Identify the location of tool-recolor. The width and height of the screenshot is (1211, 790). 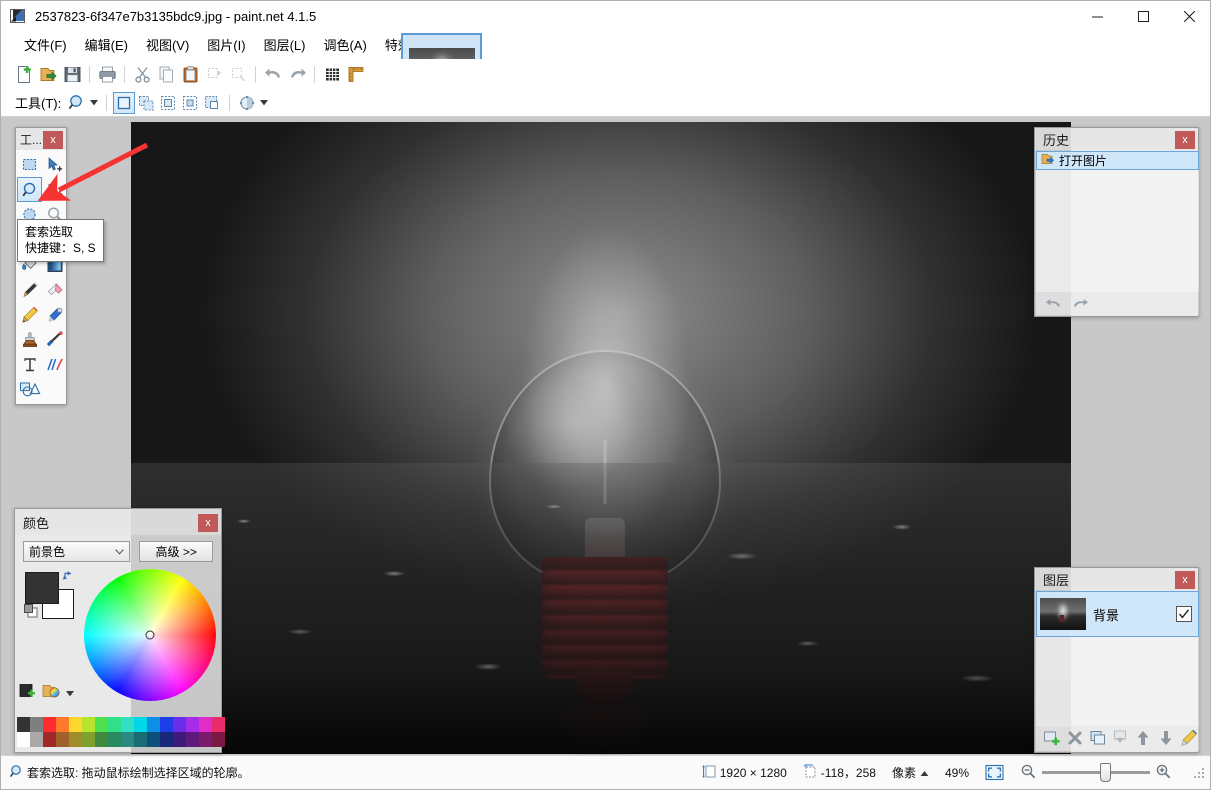
(54, 339).